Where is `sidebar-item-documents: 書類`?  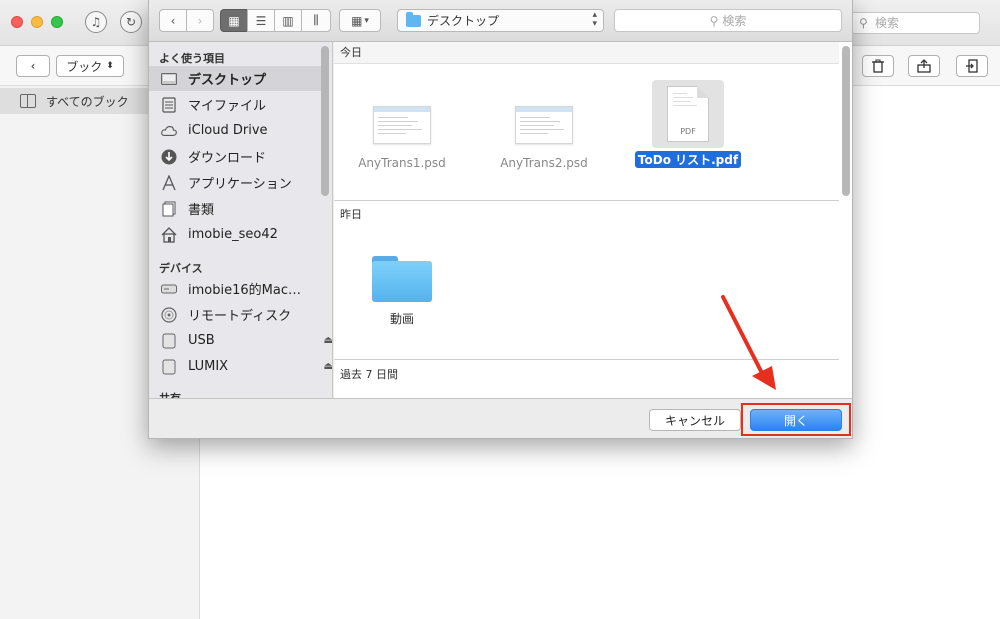 sidebar-item-documents: 書類 is located at coordinates (236, 208).